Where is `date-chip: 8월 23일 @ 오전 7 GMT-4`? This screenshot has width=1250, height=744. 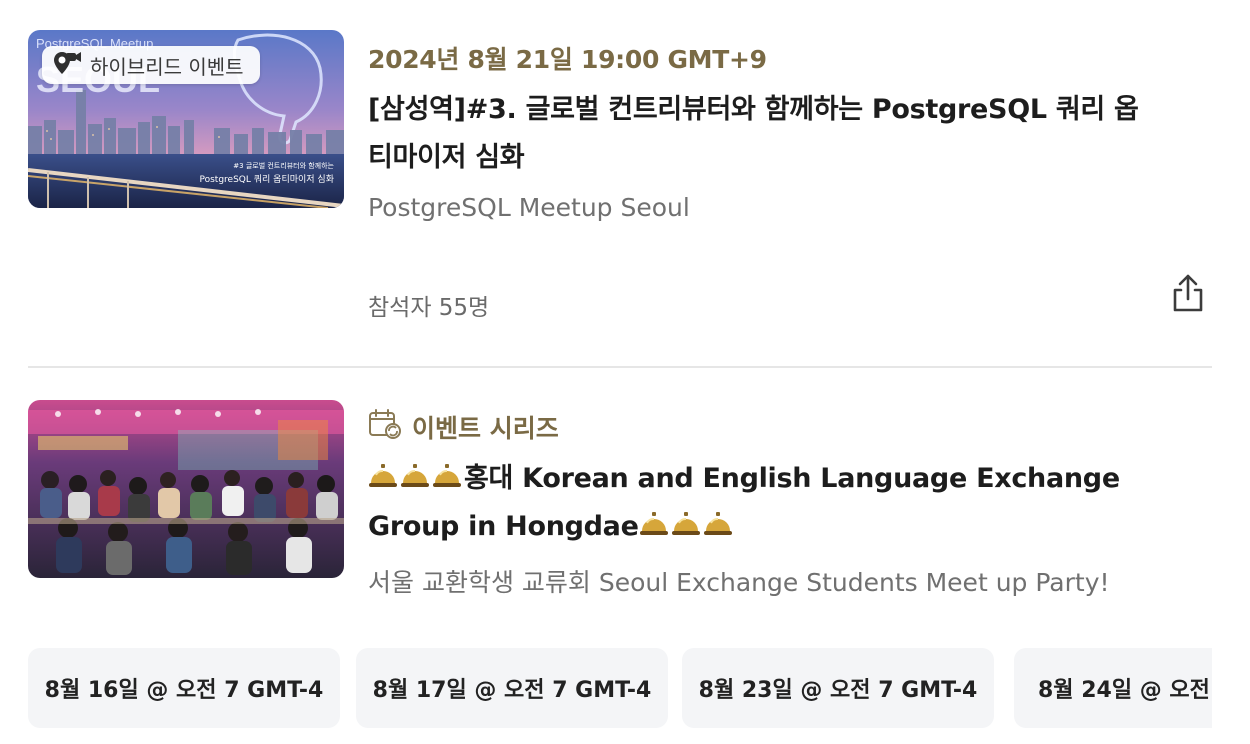 date-chip: 8월 23일 @ 오전 7 GMT-4 is located at coordinates (838, 688).